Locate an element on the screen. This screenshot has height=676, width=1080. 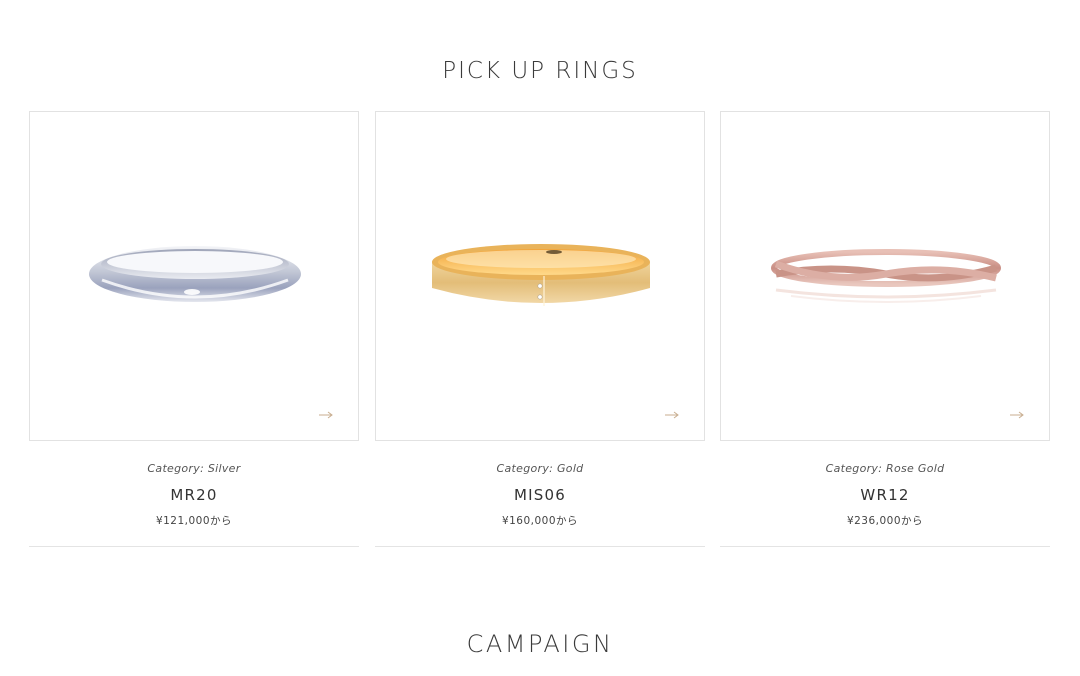
gold-ring-image is located at coordinates (541, 275).